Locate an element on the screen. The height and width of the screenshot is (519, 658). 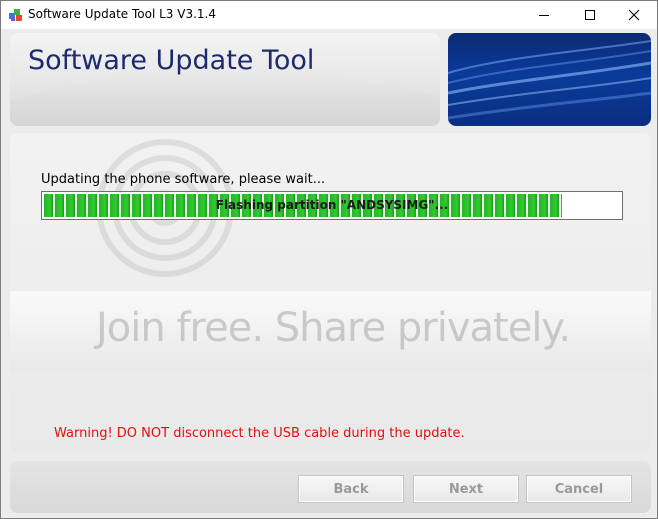
close-icon is located at coordinates (634, 15).